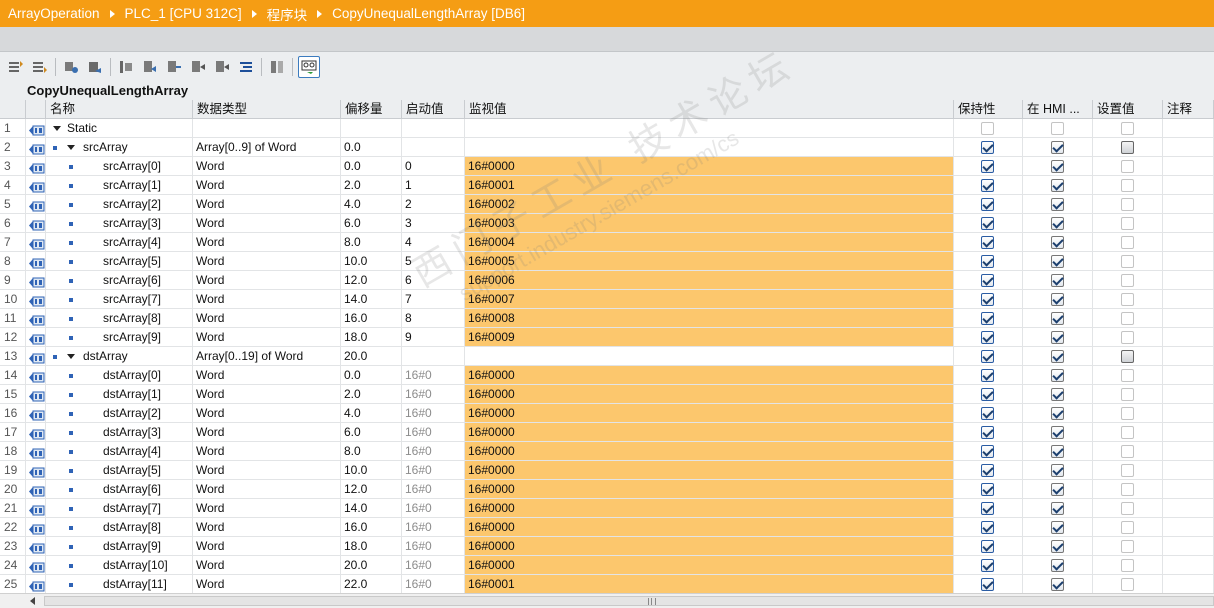 Image resolution: width=1214 pixels, height=608 pixels. I want to click on table-row: 21 dstArray[7] Word 14.0 16#0 16#0000, so click(607, 508).